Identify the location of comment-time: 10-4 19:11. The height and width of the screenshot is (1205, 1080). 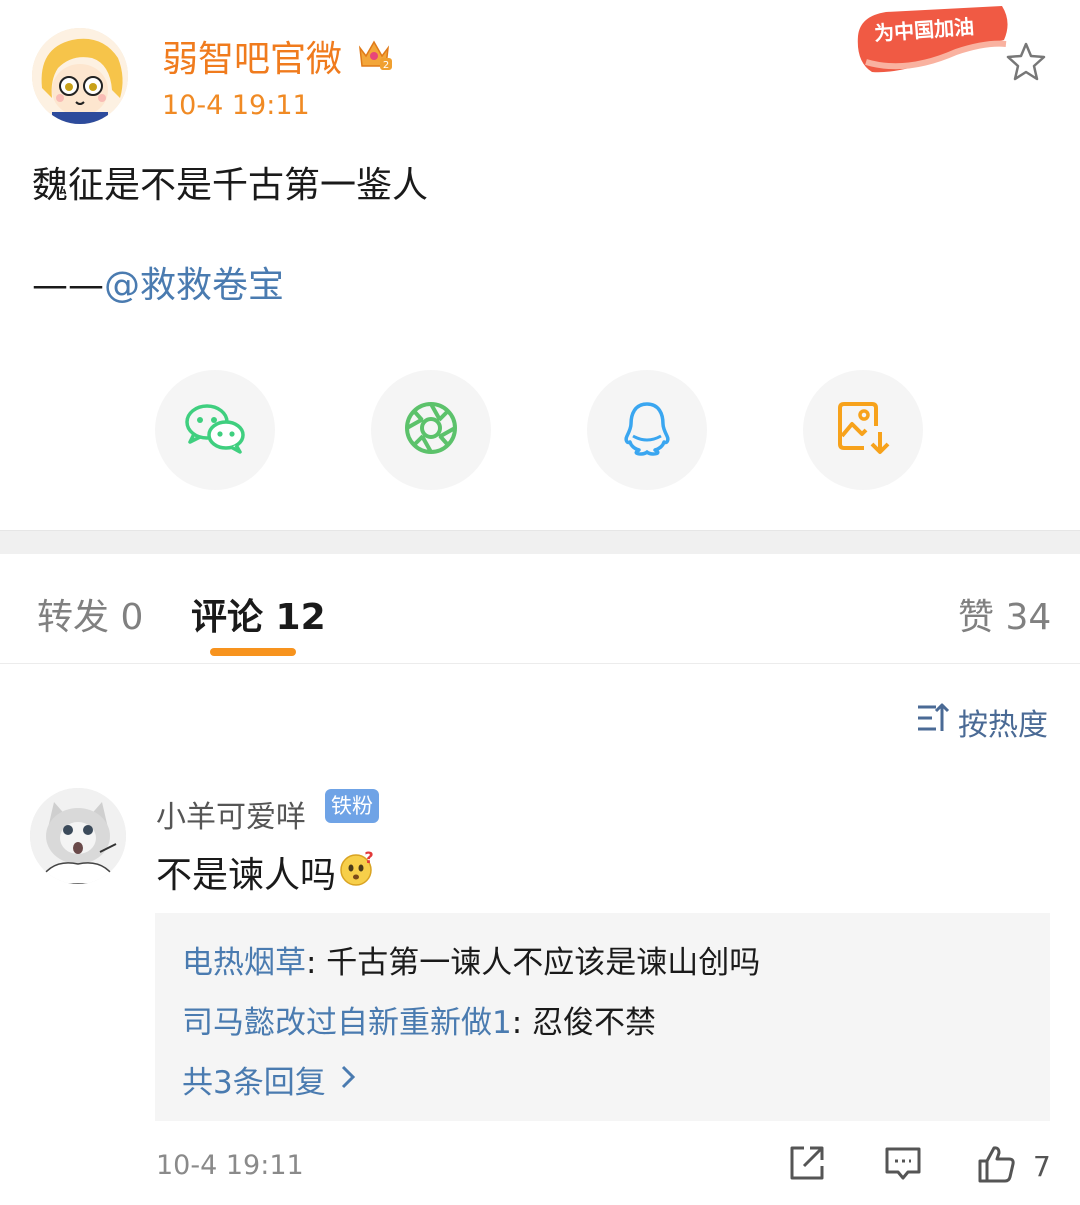
(230, 1165).